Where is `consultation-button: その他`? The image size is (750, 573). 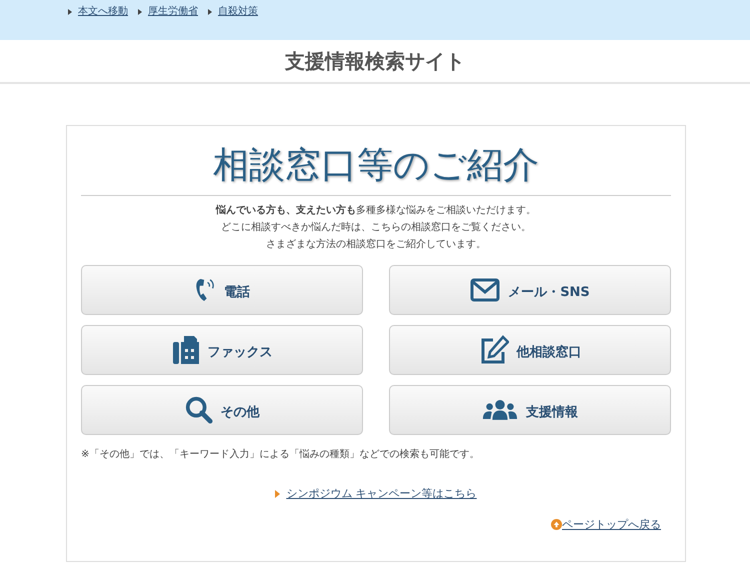 consultation-button: その他 is located at coordinates (222, 410).